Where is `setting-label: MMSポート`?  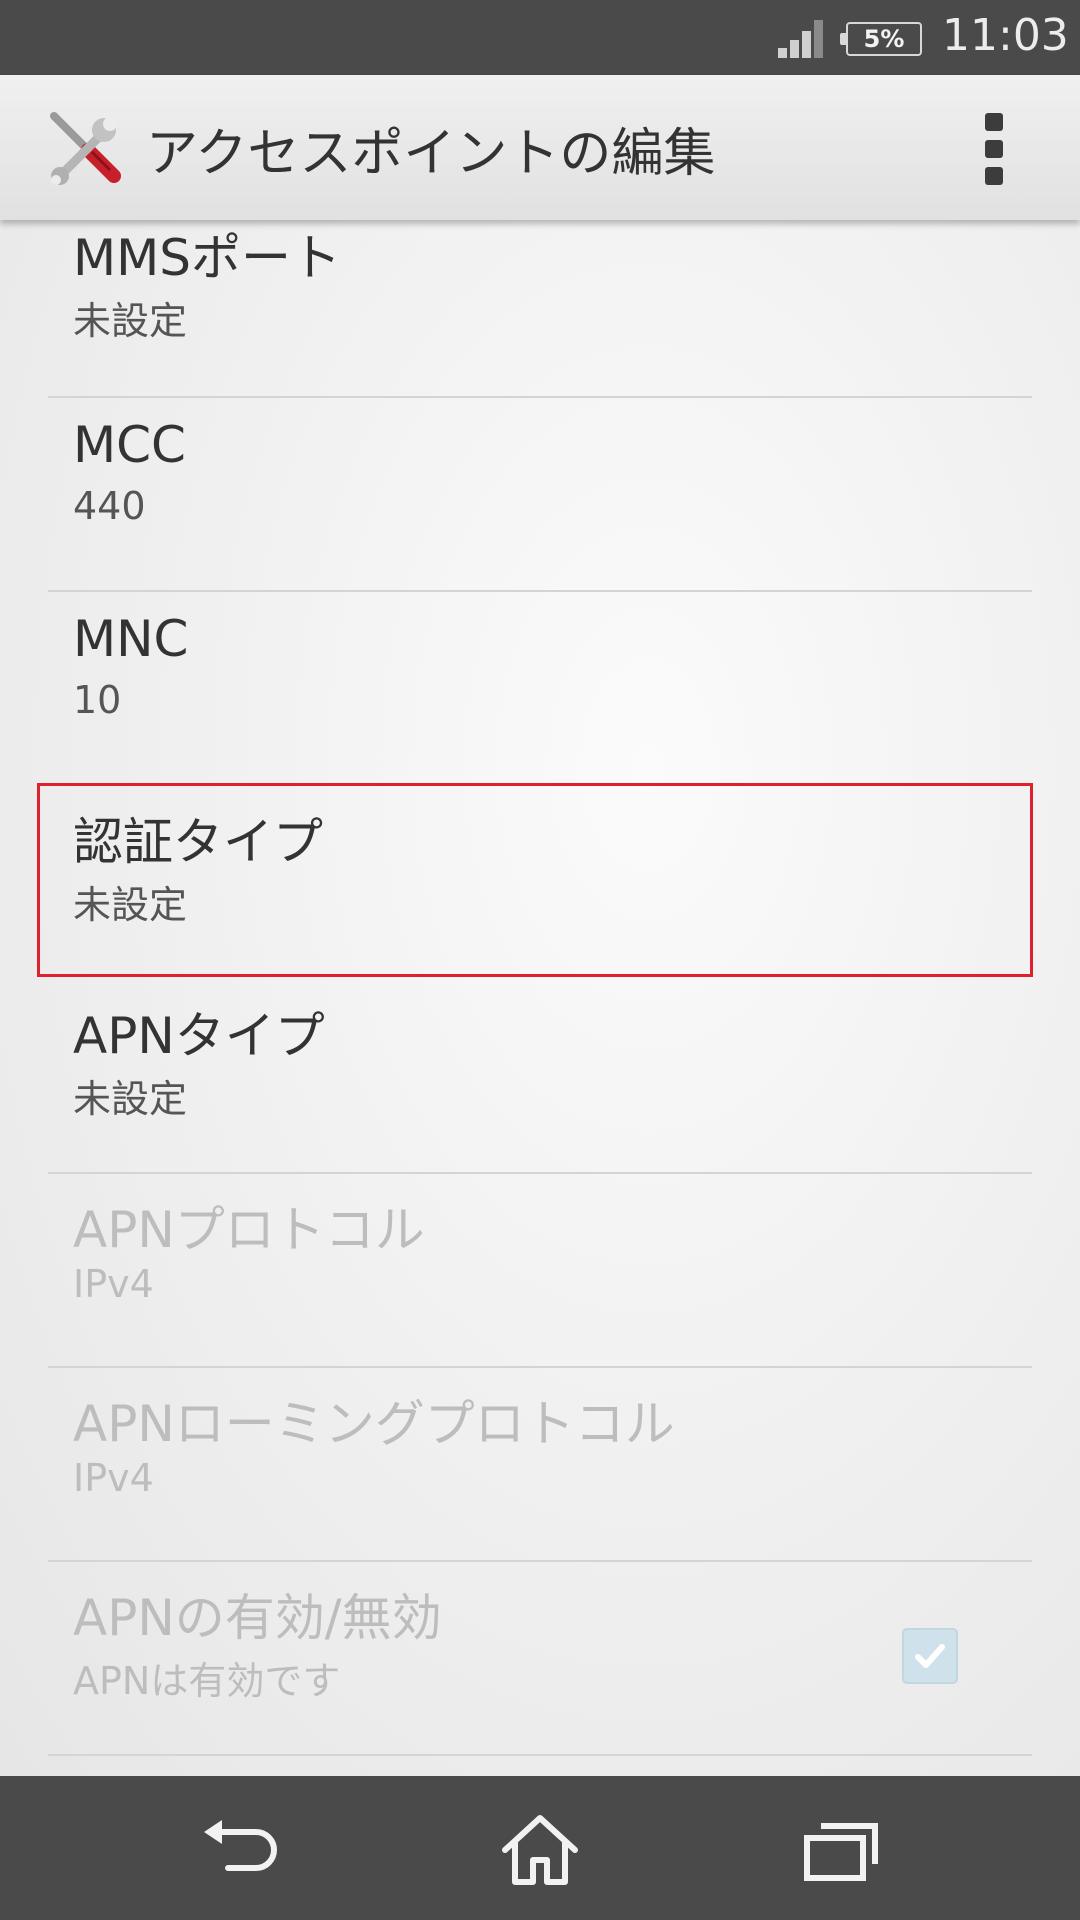
setting-label: MMSポート is located at coordinates (207, 258).